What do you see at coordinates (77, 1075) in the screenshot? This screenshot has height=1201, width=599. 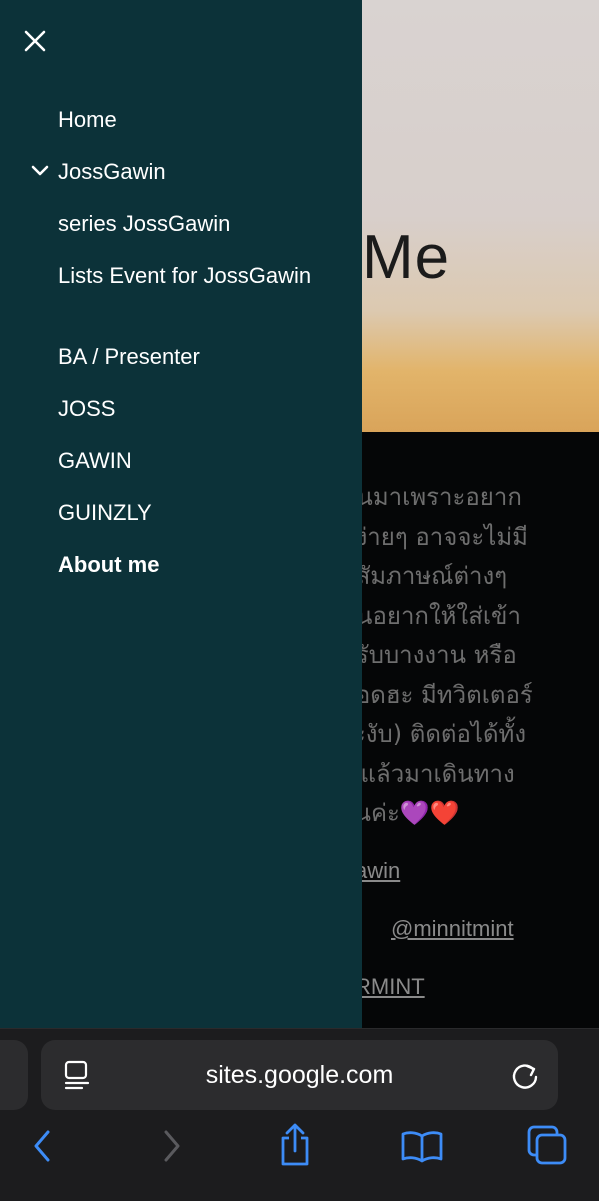 I see `reader-icon` at bounding box center [77, 1075].